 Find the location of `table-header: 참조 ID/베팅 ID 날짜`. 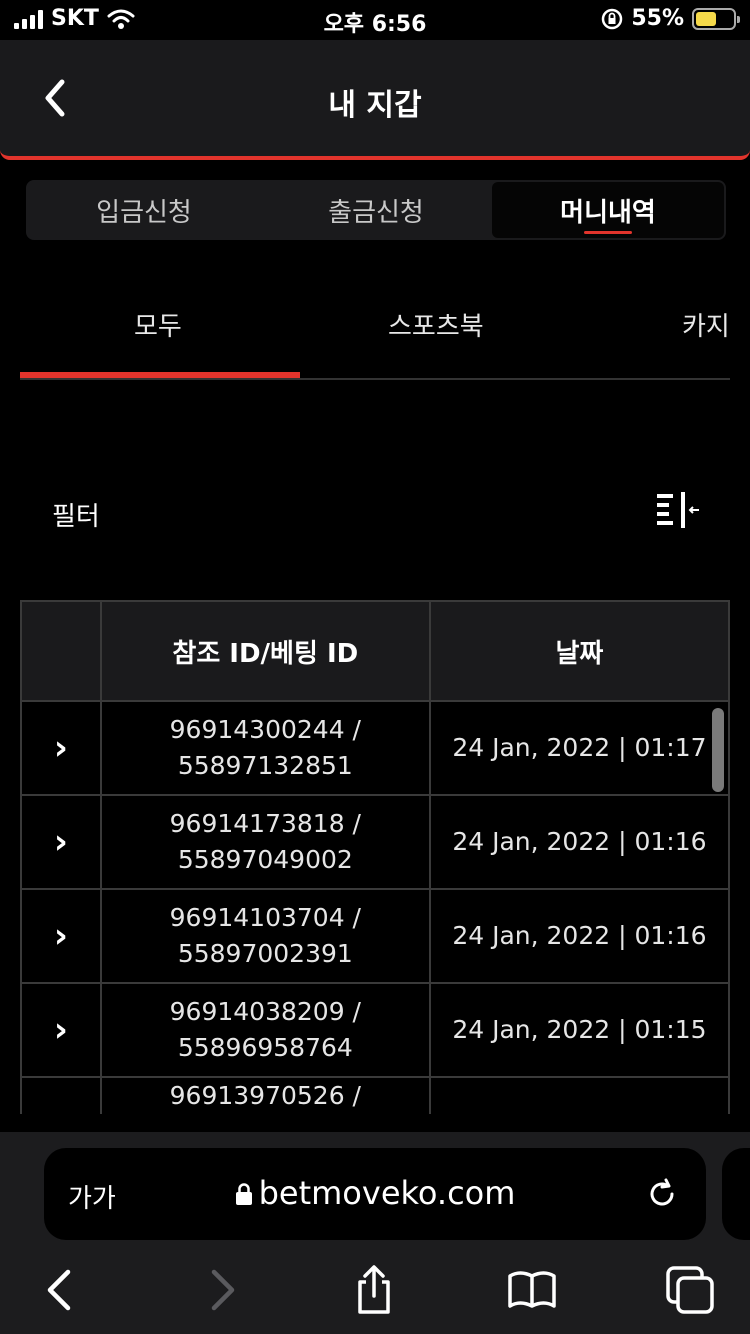

table-header: 참조 ID/베팅 ID 날짜 is located at coordinates (375, 652).